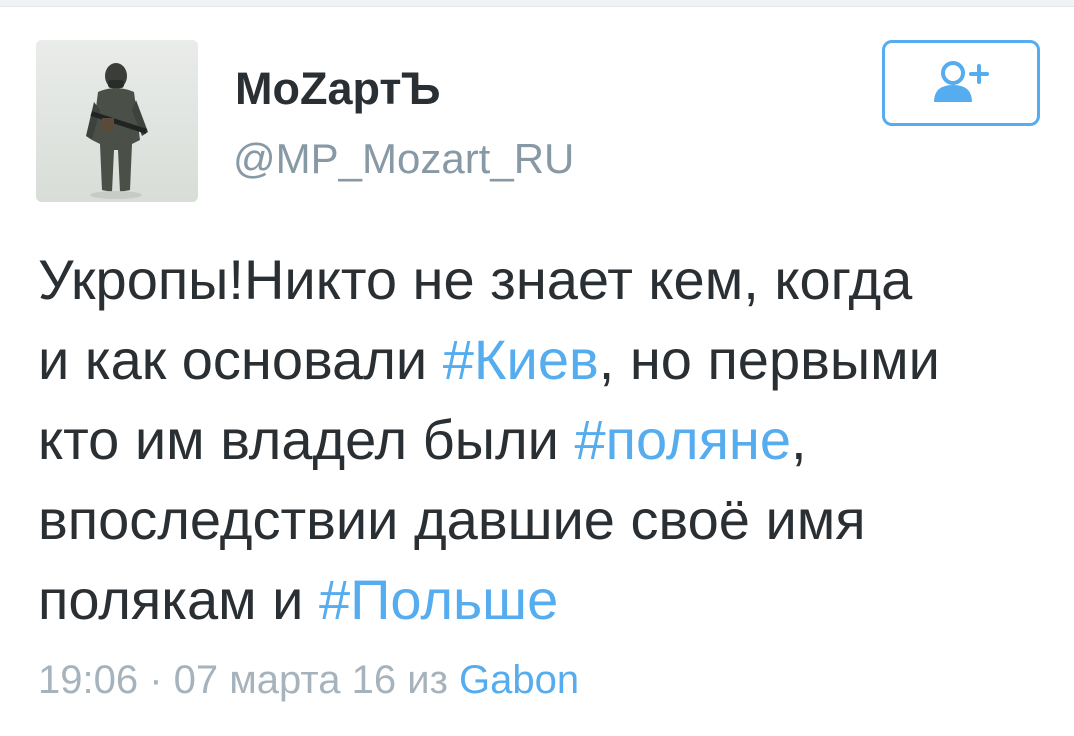 Image resolution: width=1074 pixels, height=736 pixels. Describe the element at coordinates (537, 3) in the screenshot. I see `top-divider` at that location.